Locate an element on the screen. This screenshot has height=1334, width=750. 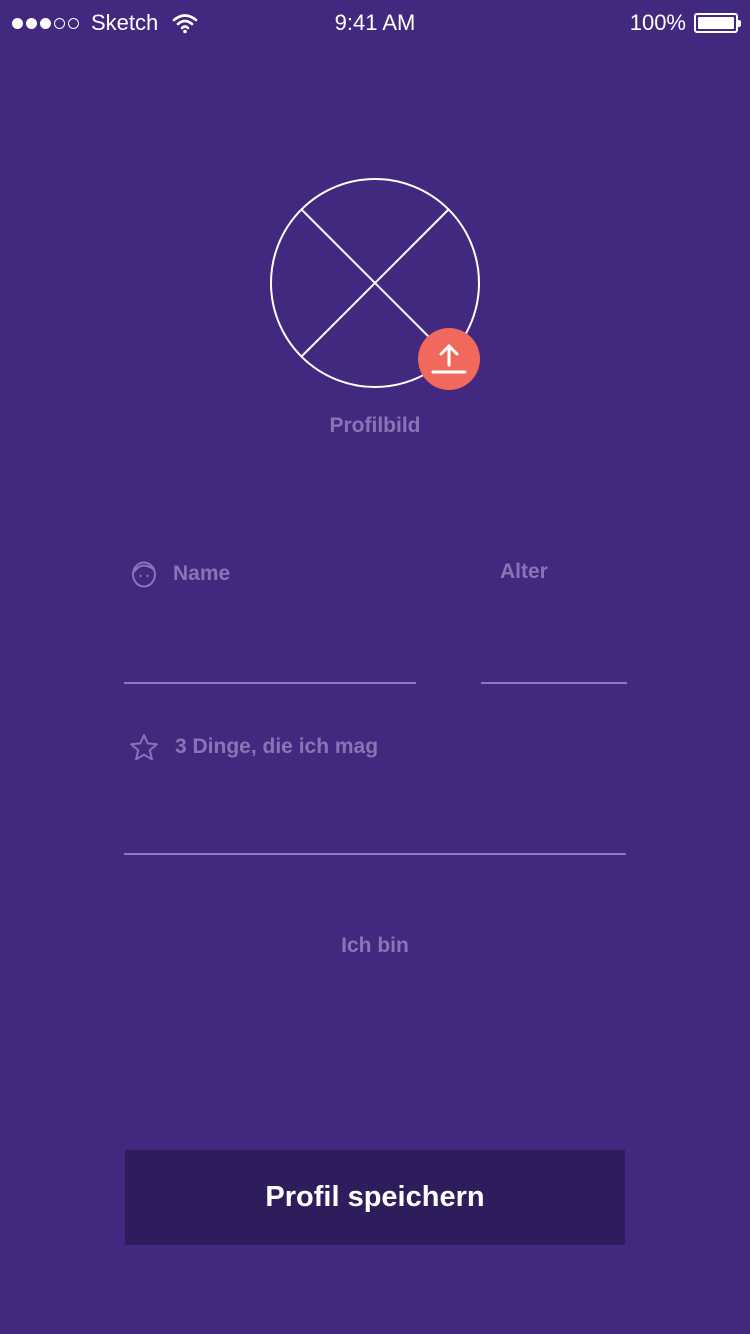
likes-field-label: 3 Dinge, die ich mag is located at coordinates (253, 747).